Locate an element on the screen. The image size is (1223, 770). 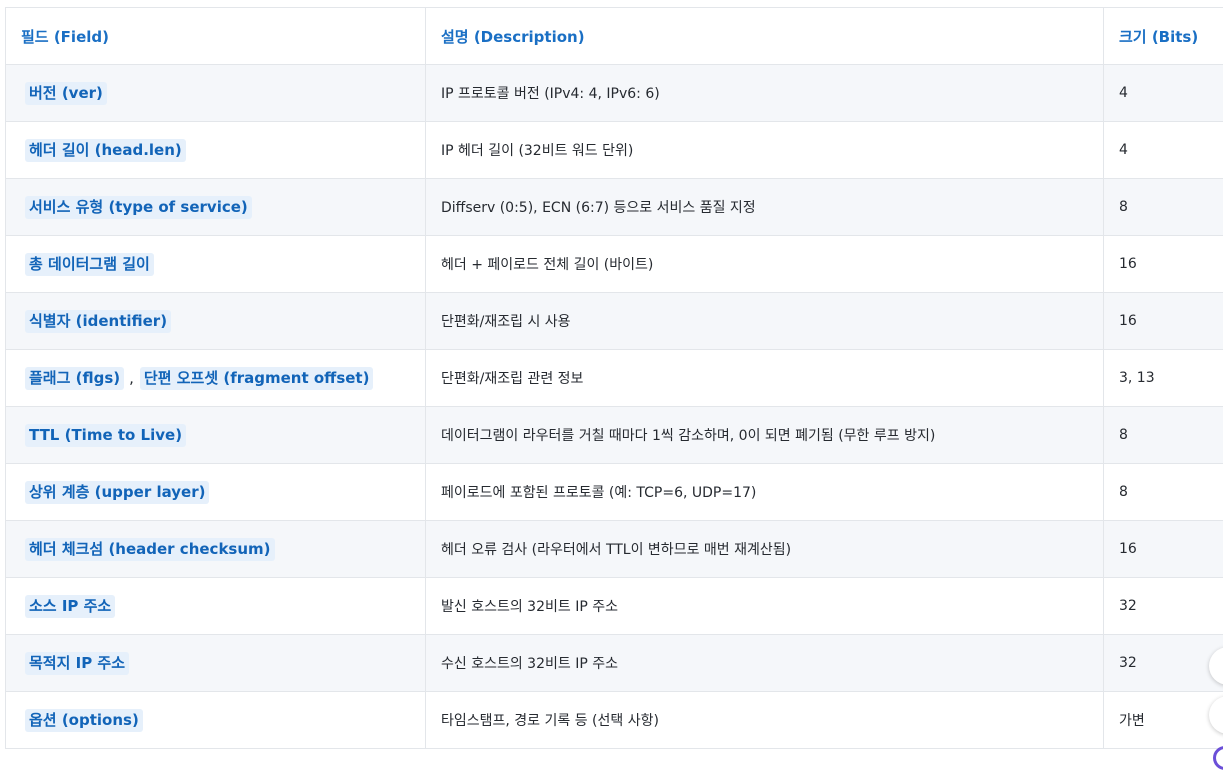
field-cell: 서비스 유형 (type of service) is located at coordinates (216, 207).